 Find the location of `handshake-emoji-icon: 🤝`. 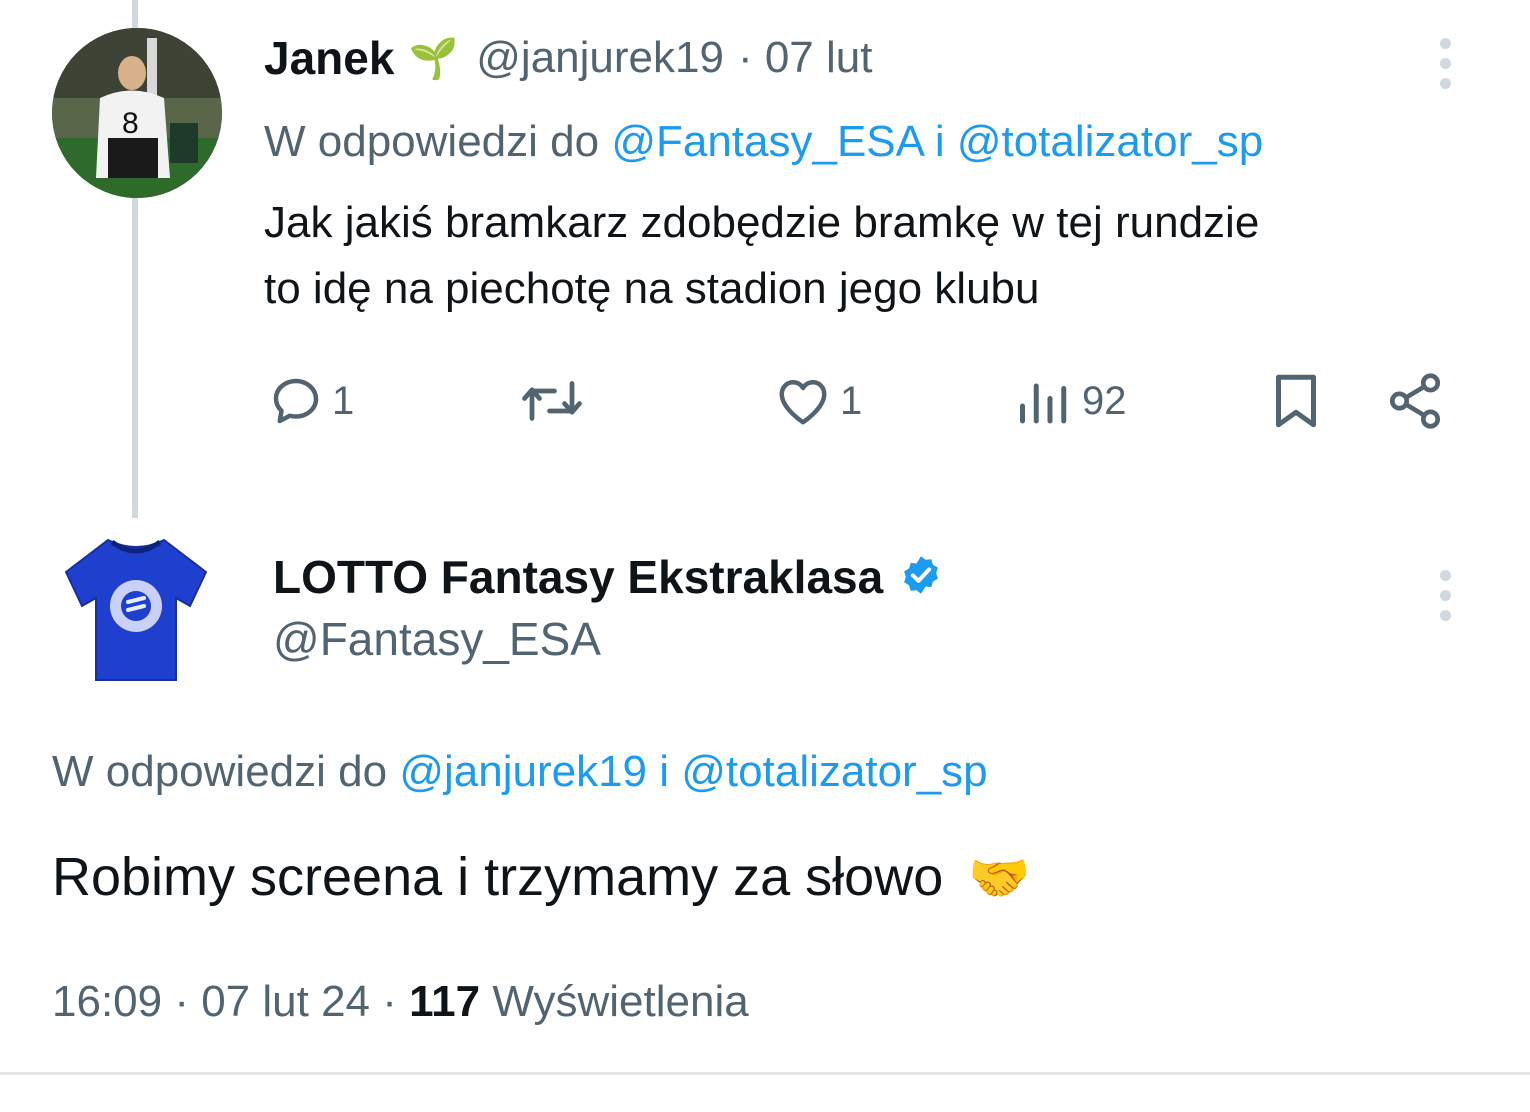

handshake-emoji-icon: 🤝 is located at coordinates (999, 878).